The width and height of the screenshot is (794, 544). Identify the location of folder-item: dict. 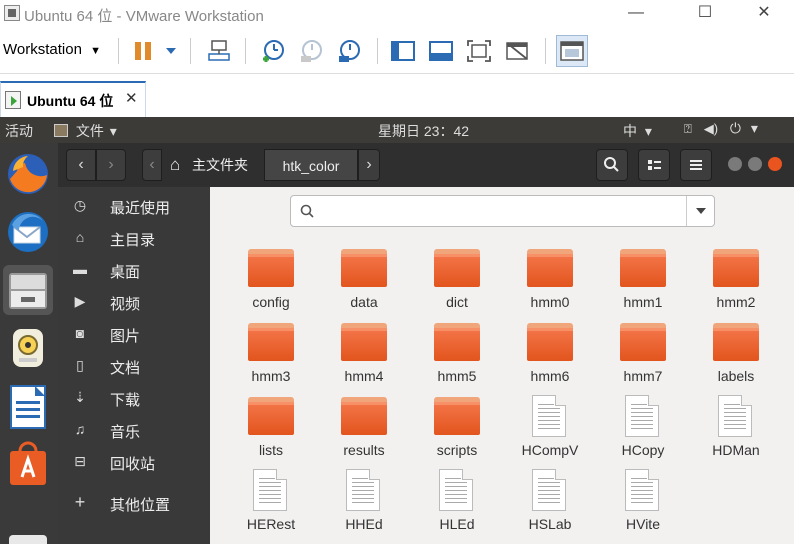
(457, 283).